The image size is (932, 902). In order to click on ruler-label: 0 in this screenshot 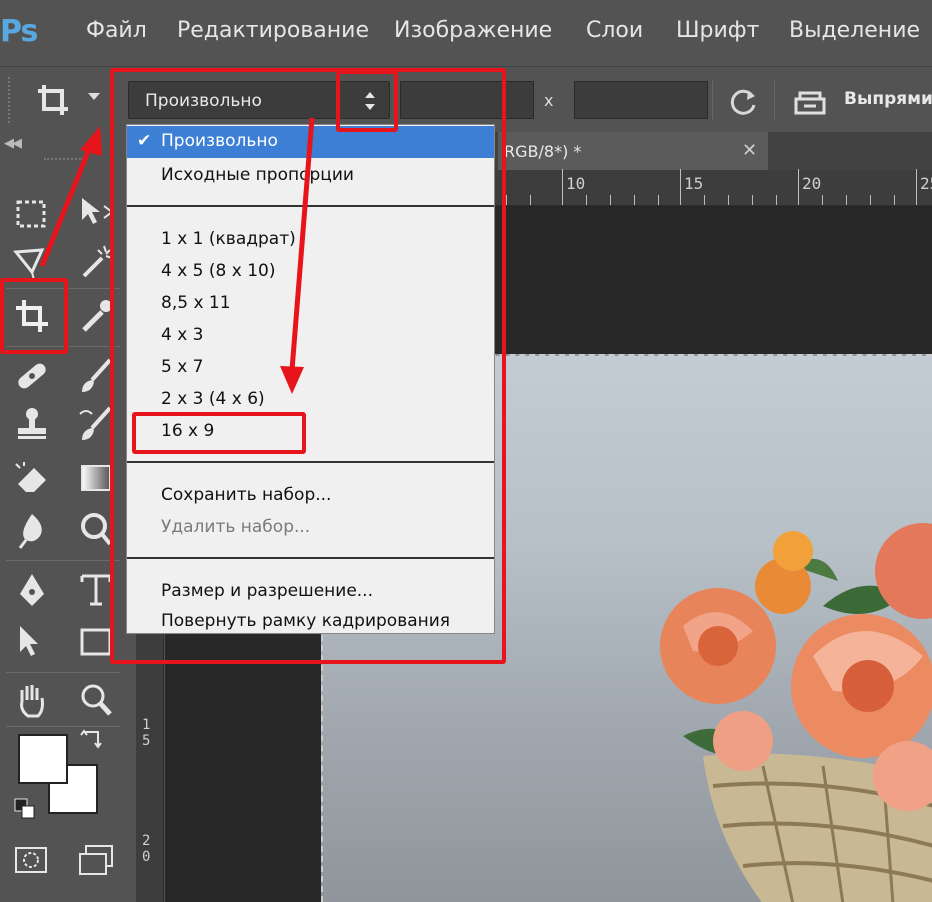, I will do `click(146, 857)`.